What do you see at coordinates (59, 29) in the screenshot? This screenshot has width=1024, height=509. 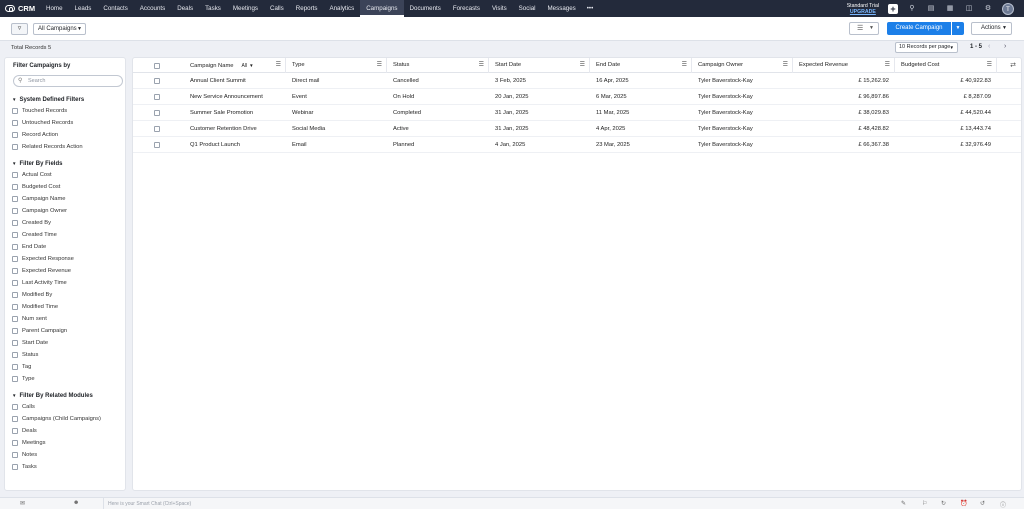 I see `custom-view-select: All Campaigns ▼` at bounding box center [59, 29].